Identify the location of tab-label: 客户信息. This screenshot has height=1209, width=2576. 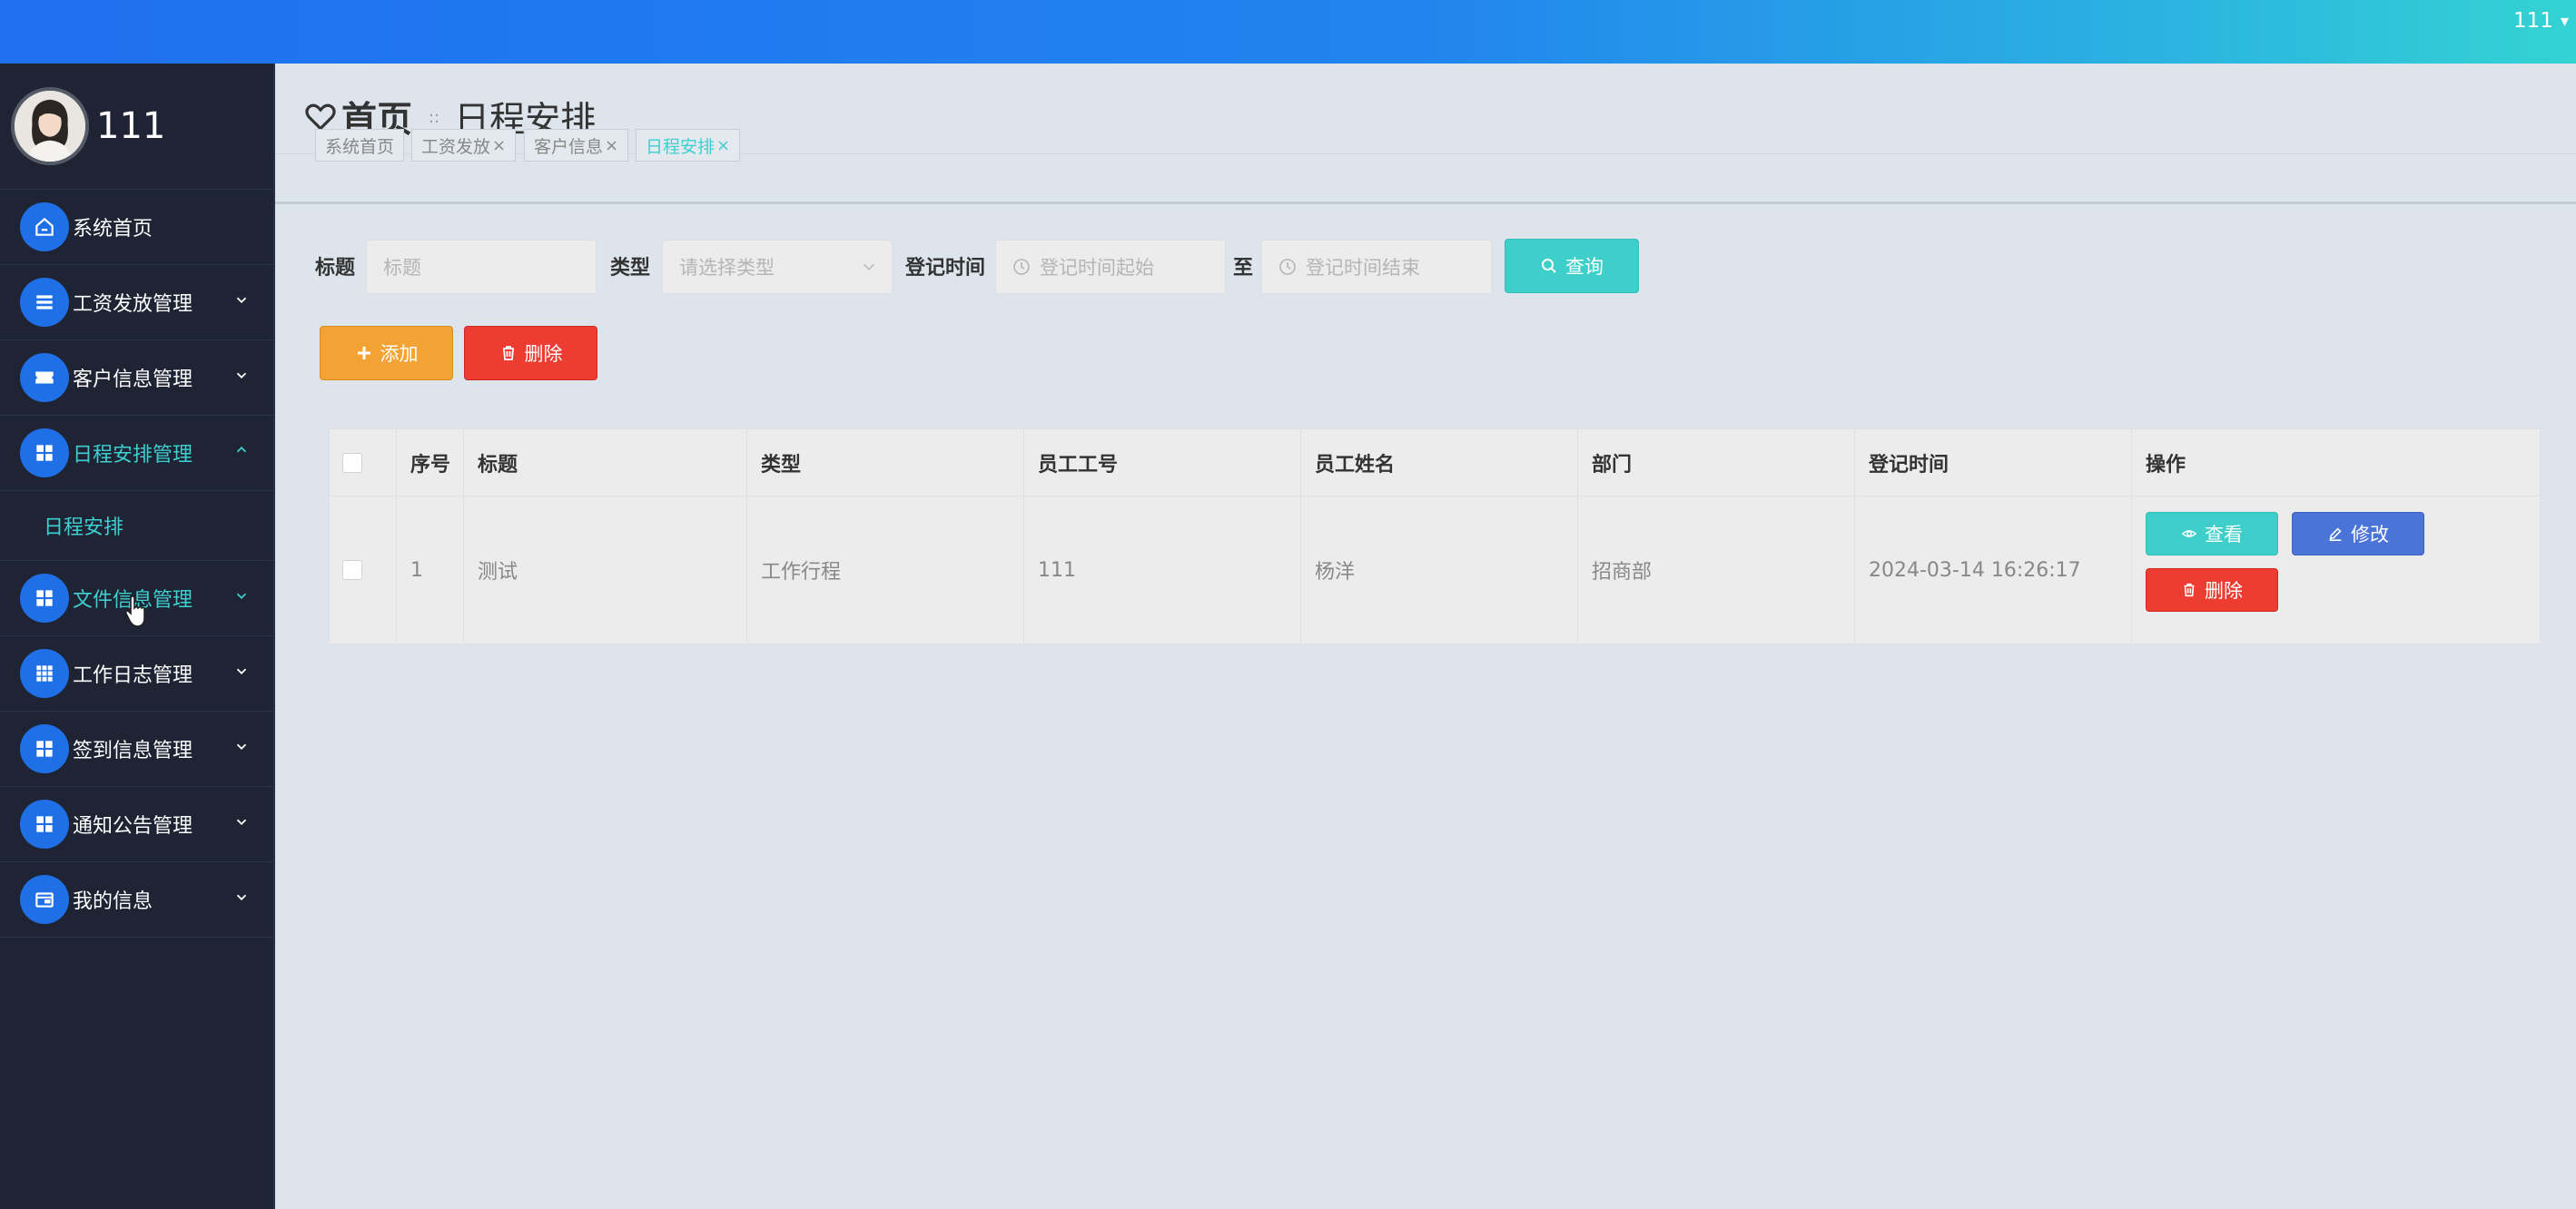
(569, 146).